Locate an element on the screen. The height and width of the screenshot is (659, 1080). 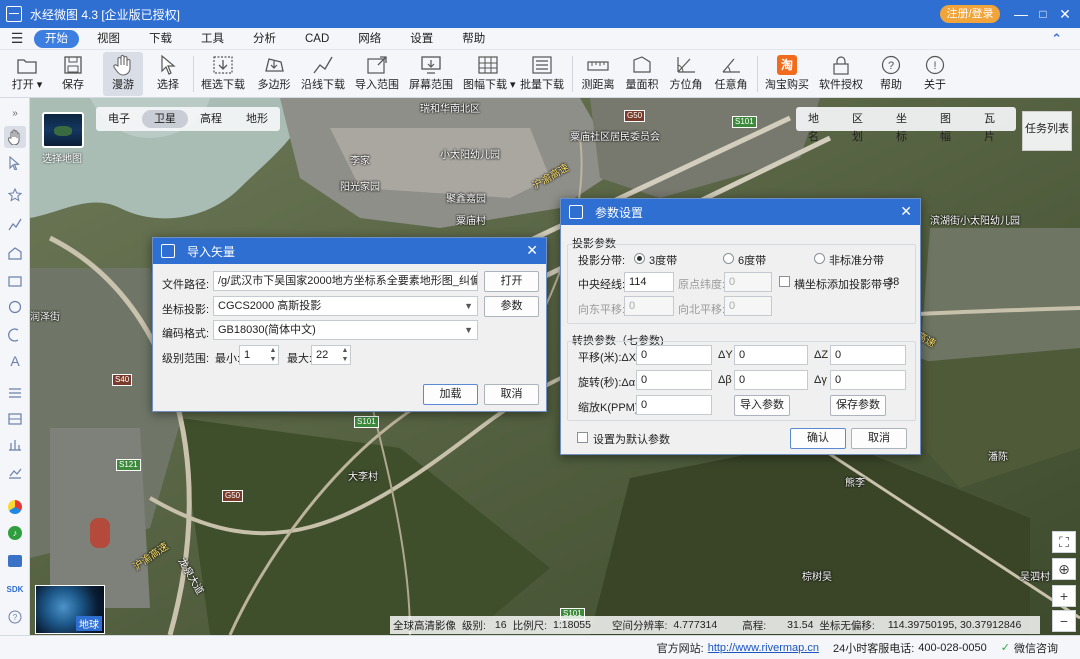
open-file-button: 打开 is located at coordinates (511, 281).